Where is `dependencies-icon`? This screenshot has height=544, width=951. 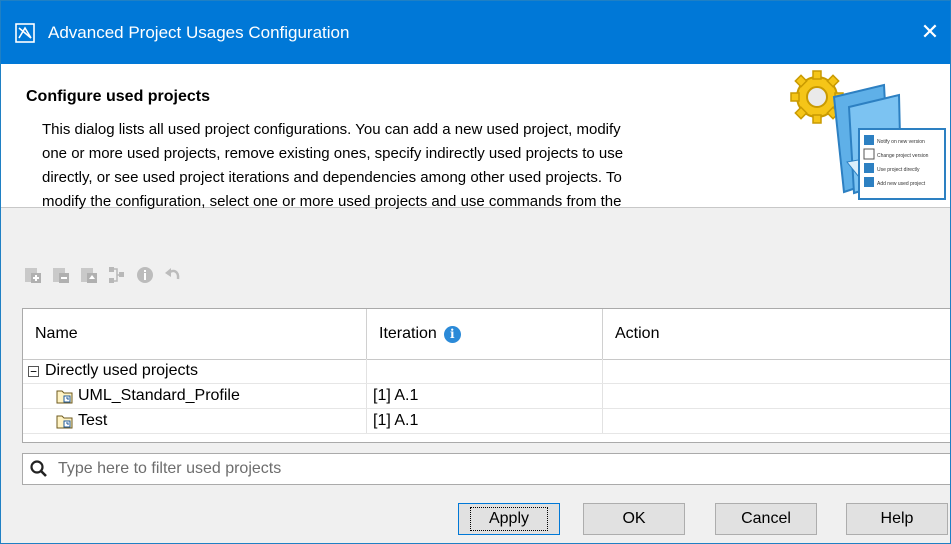 dependencies-icon is located at coordinates (116, 275).